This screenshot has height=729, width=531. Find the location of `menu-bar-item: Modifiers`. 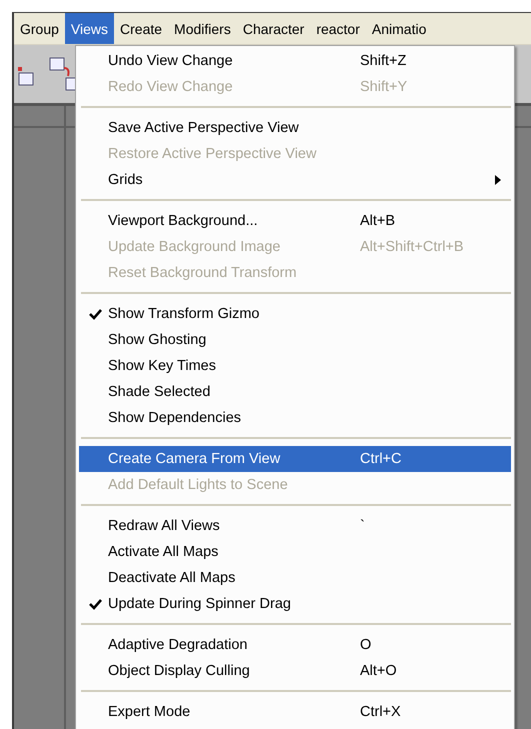

menu-bar-item: Modifiers is located at coordinates (202, 28).